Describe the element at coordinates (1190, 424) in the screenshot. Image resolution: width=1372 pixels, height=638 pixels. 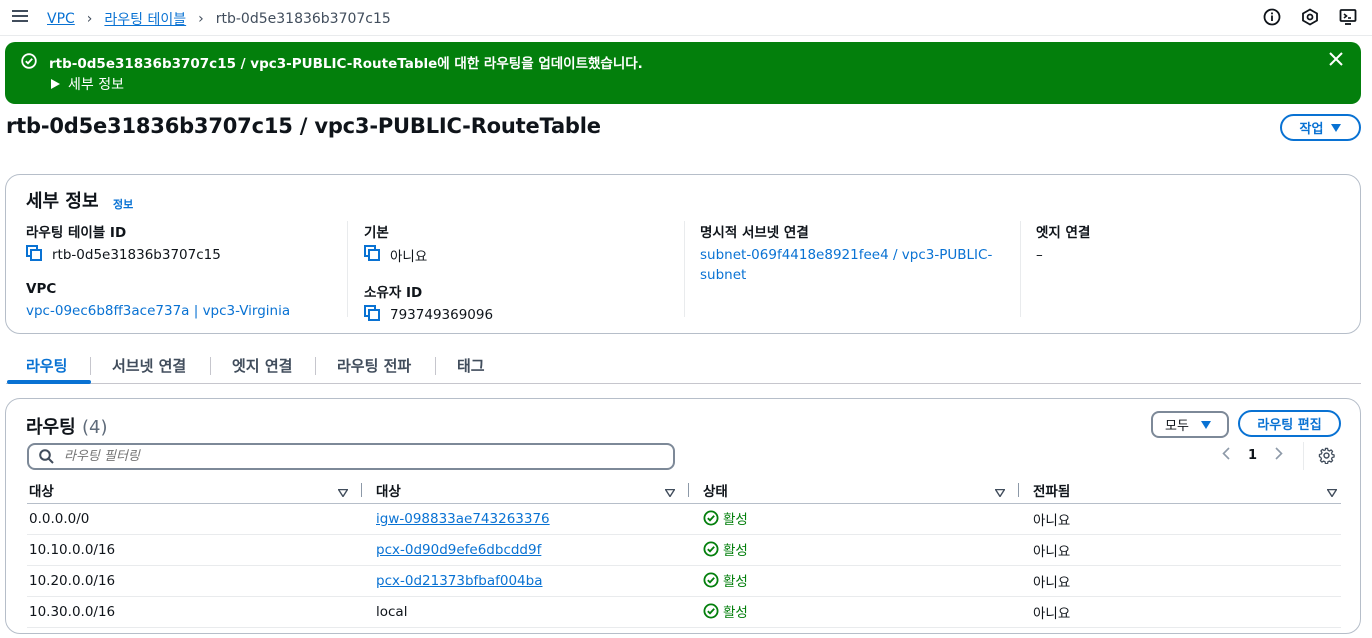
I see `filter-dropdown: 모두` at that location.